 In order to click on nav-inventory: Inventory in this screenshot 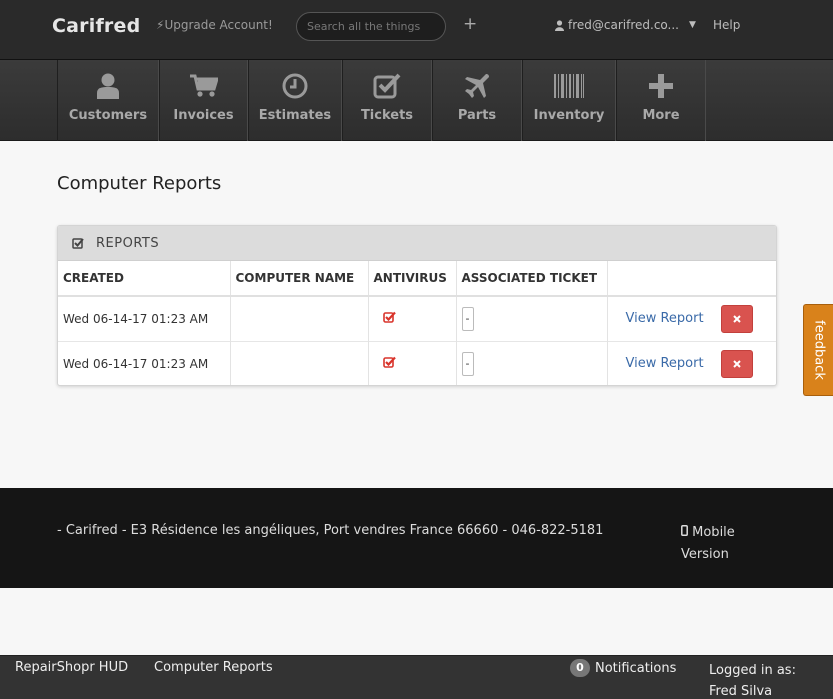, I will do `click(569, 100)`.